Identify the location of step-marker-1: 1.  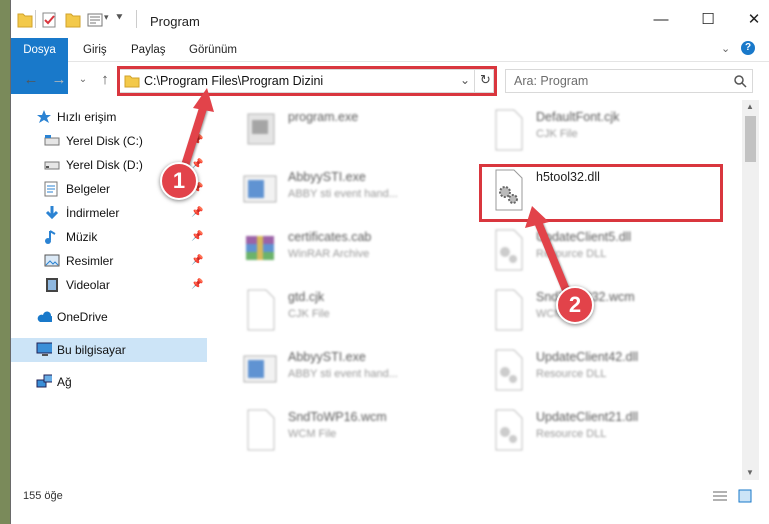
(179, 181).